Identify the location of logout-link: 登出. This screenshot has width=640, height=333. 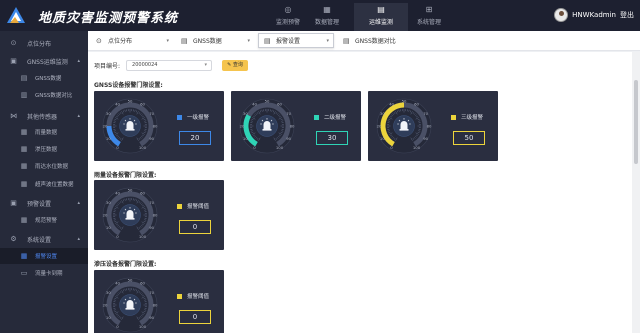
(627, 15).